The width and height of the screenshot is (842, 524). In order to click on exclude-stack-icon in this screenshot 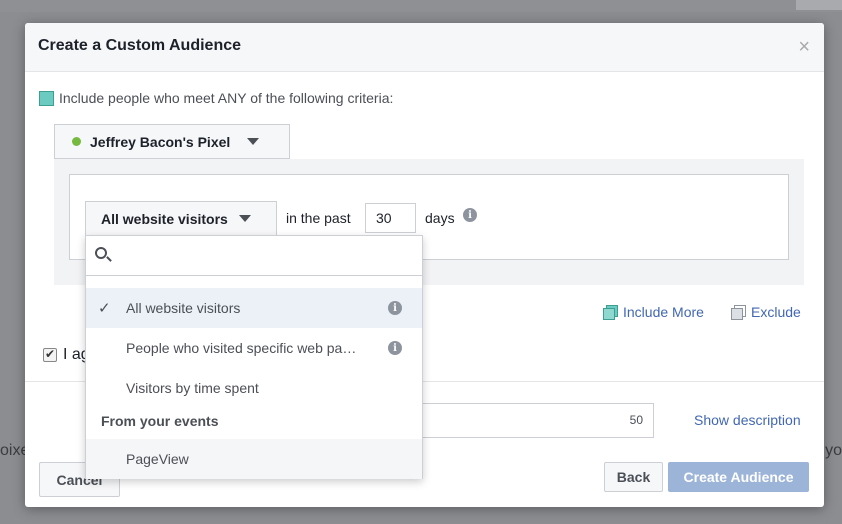, I will do `click(738, 312)`.